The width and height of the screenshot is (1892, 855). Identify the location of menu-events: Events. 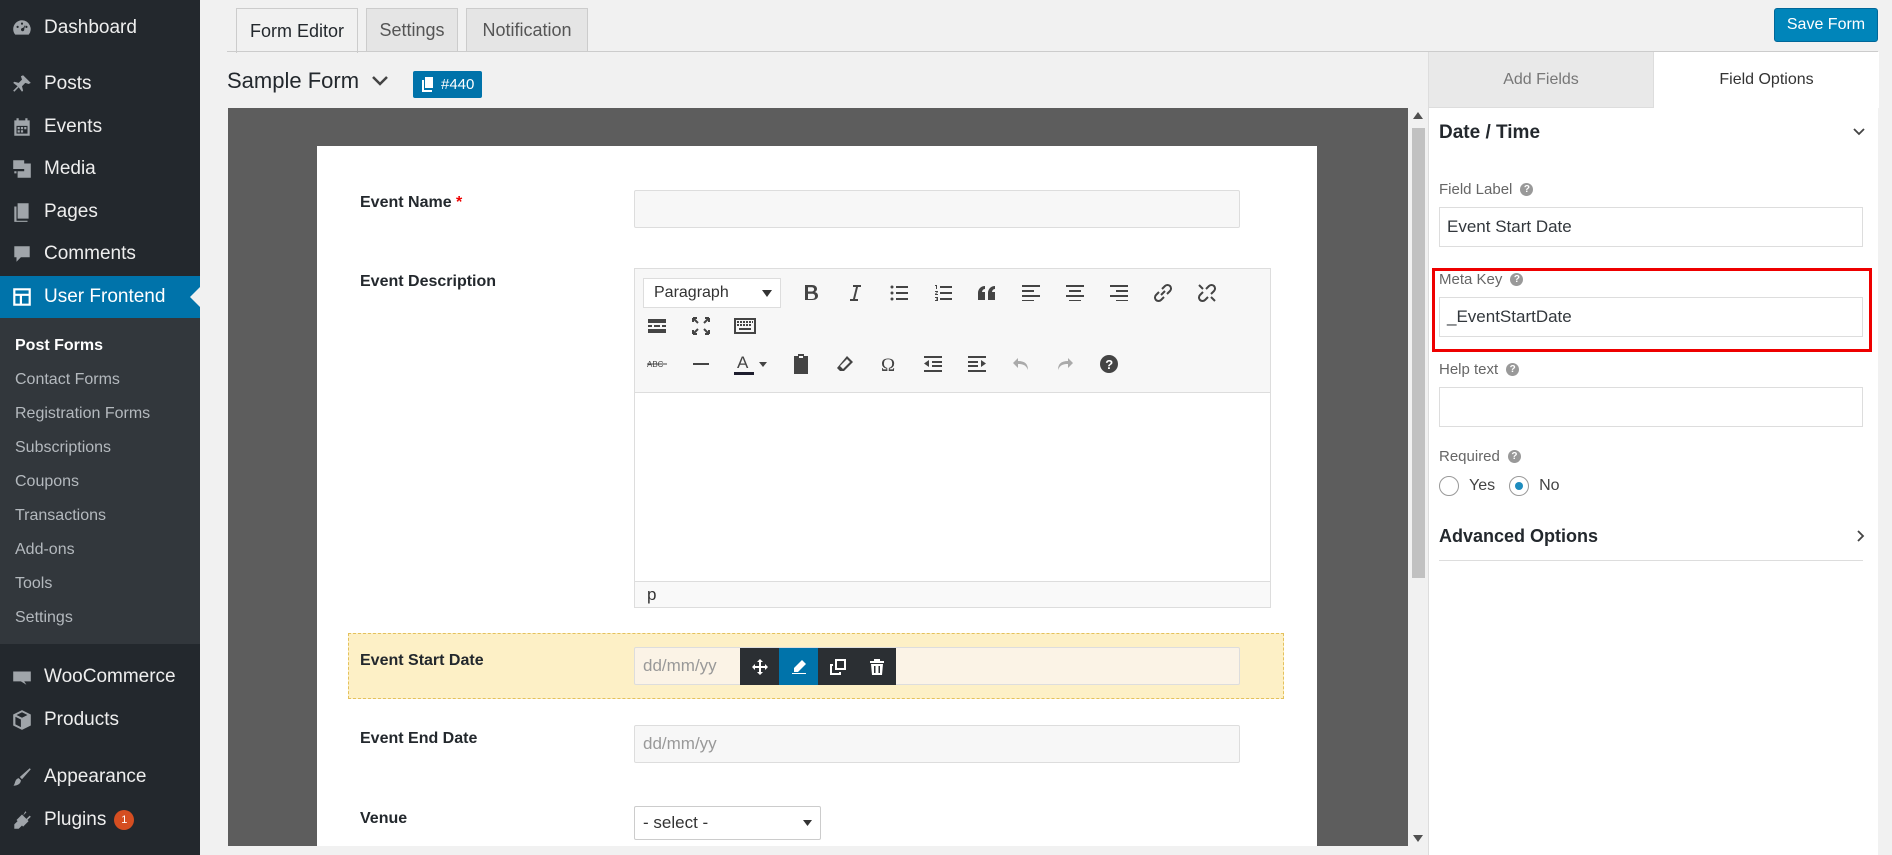
(100, 127).